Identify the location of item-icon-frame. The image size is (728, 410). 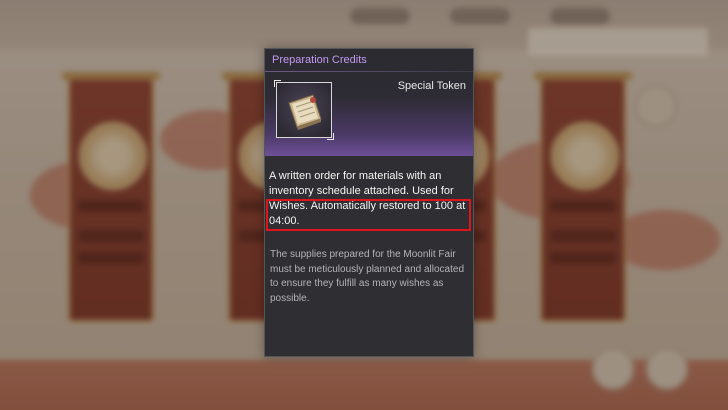
(304, 110).